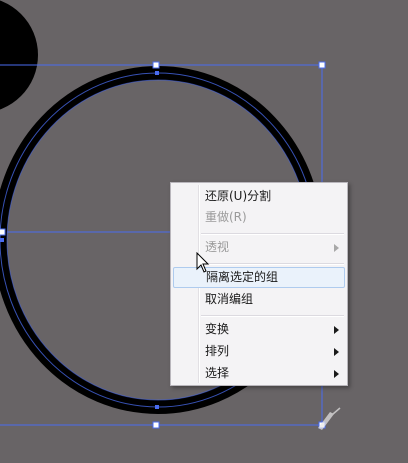  What do you see at coordinates (259, 351) in the screenshot?
I see `menu-item-arrange: 排列` at bounding box center [259, 351].